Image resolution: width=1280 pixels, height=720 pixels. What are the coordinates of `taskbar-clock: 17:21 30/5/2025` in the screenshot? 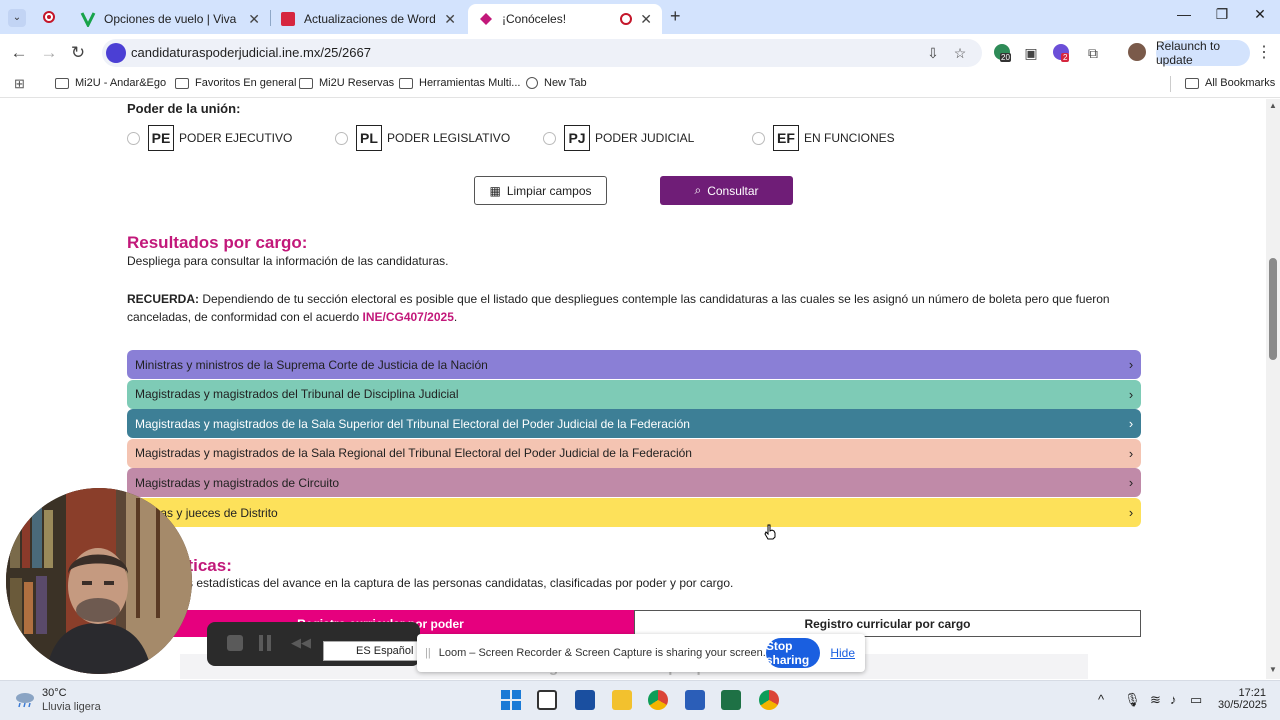 It's located at (1242, 699).